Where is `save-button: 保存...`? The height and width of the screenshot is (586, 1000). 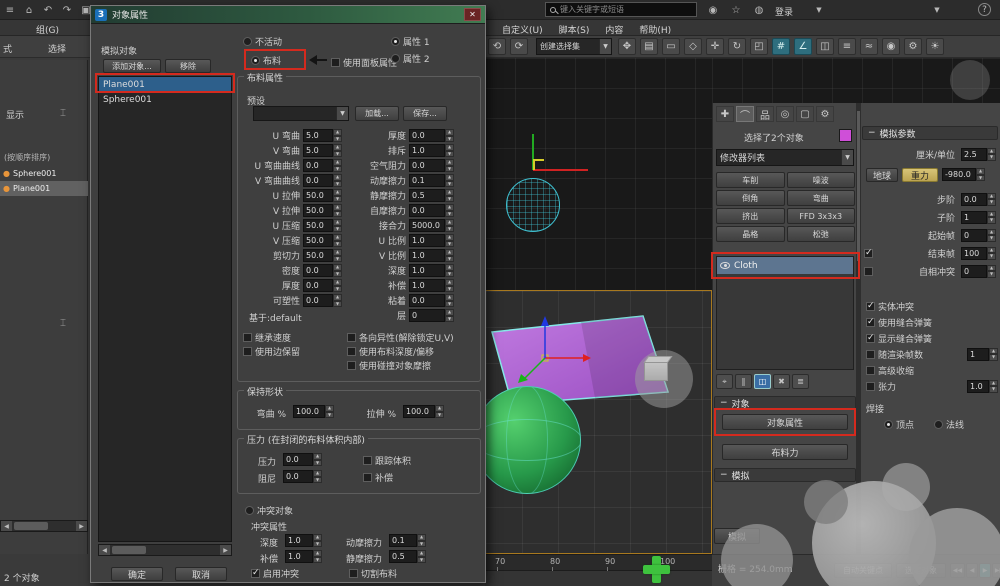 save-button: 保存... is located at coordinates (425, 113).